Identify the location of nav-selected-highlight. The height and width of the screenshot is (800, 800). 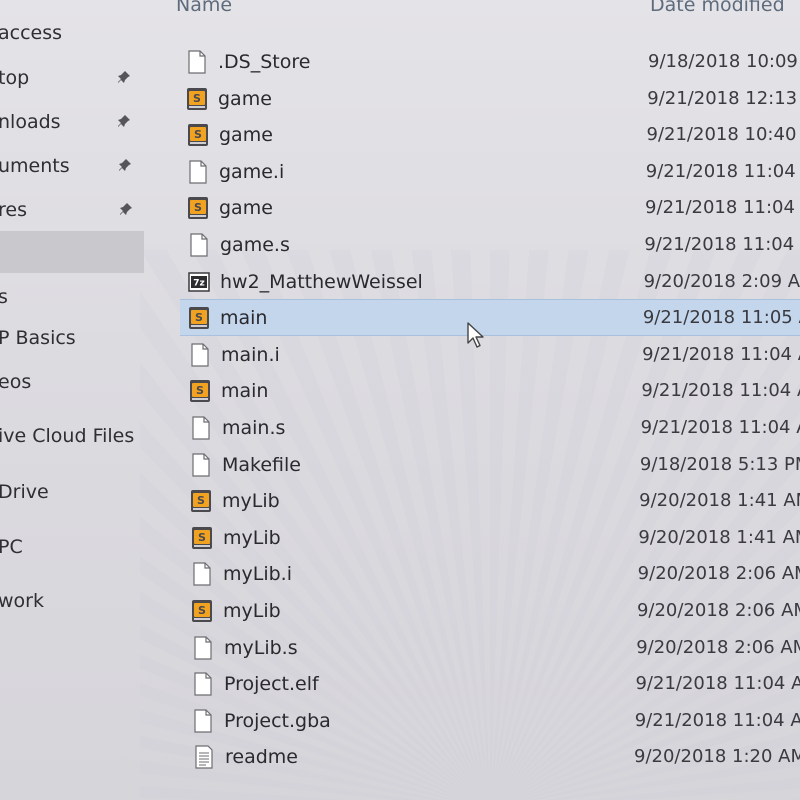
(72, 252).